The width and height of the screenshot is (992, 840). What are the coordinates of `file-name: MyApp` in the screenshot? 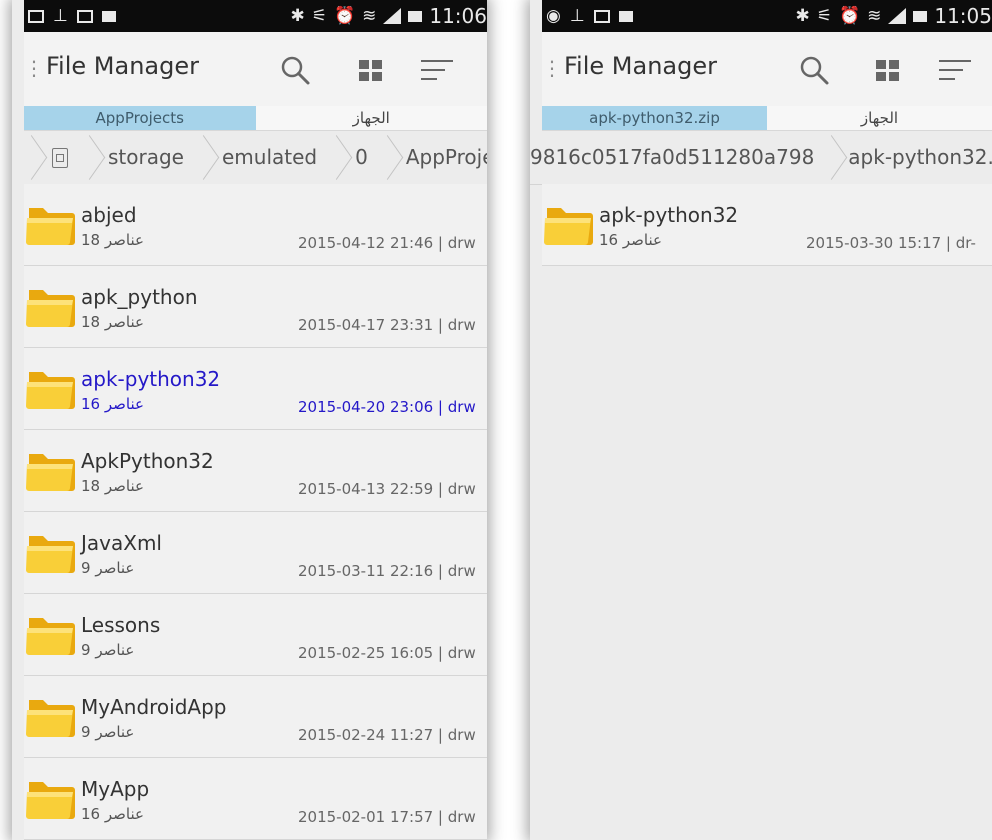 It's located at (115, 789).